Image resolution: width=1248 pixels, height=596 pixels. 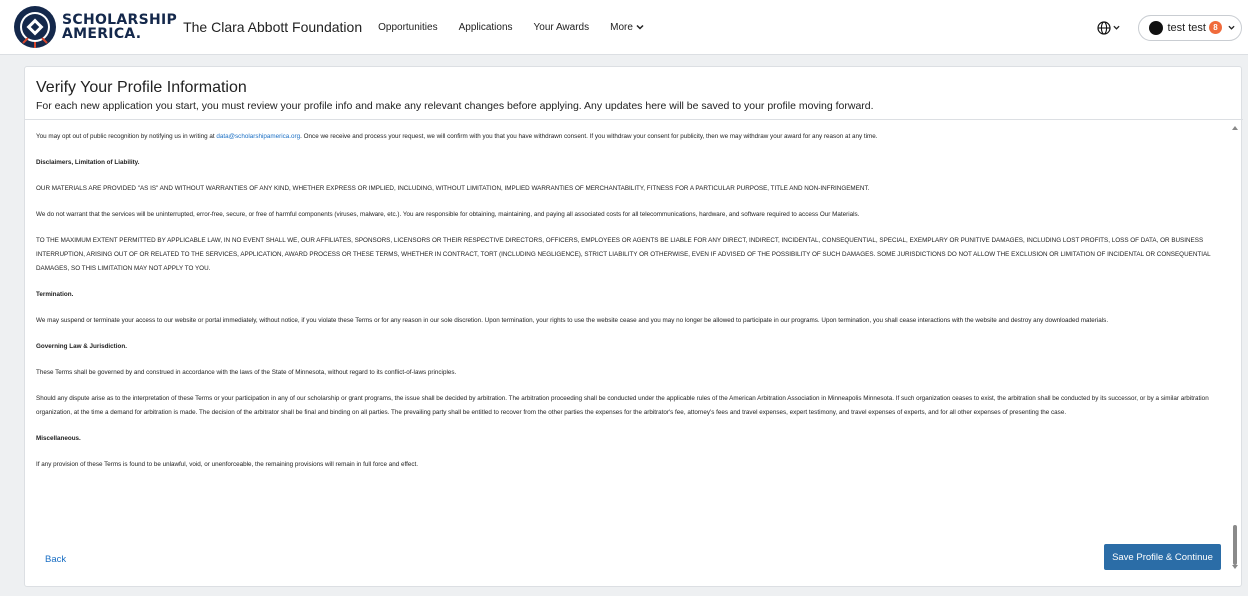 What do you see at coordinates (258, 136) in the screenshot?
I see `email-link: data@scholarshipamerica.org` at bounding box center [258, 136].